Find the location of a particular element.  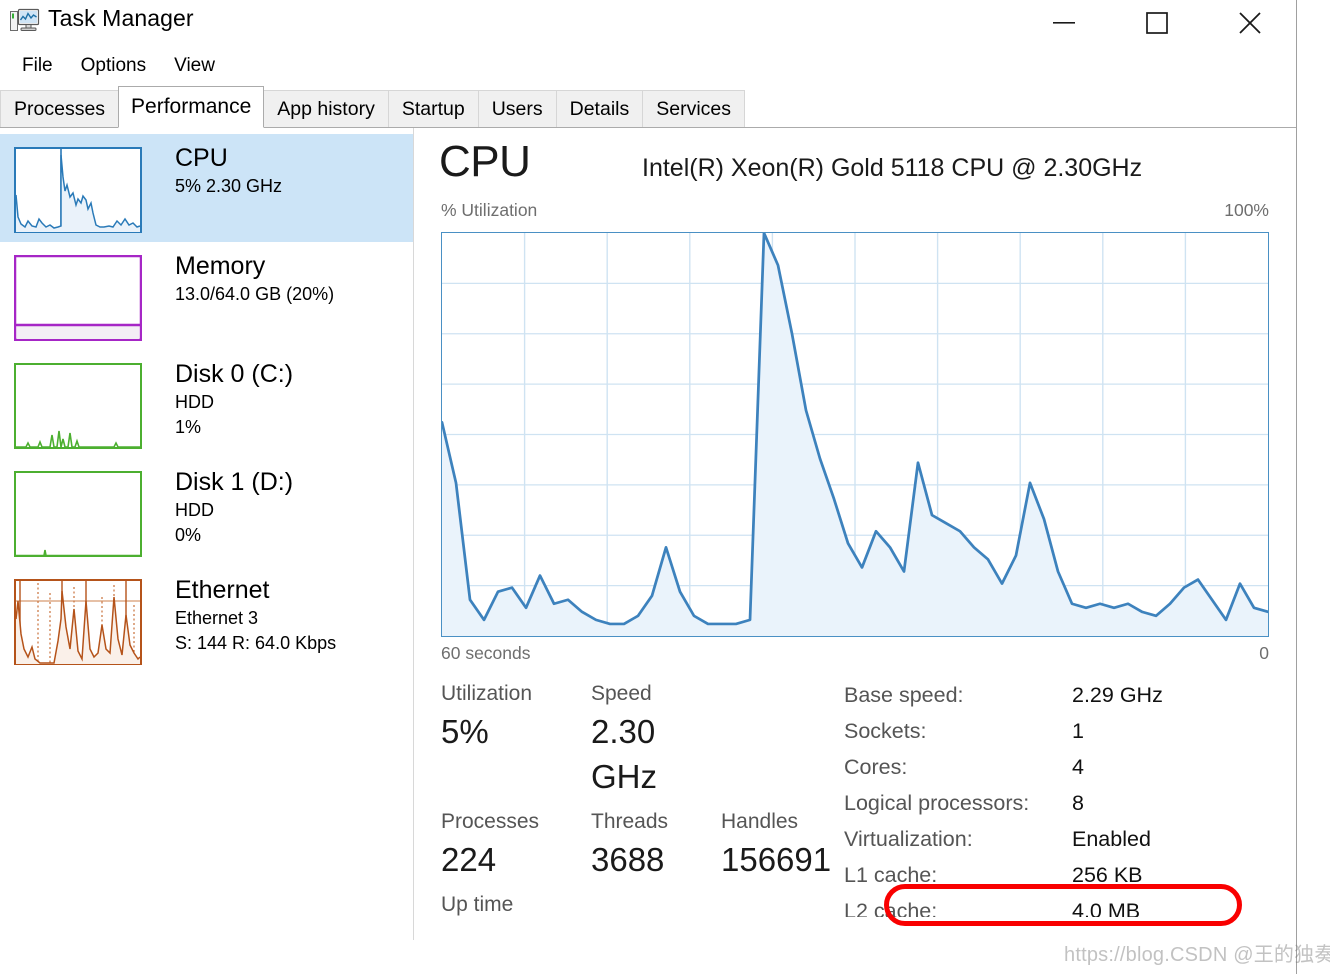

maximize-button is located at coordinates (1156, 23).